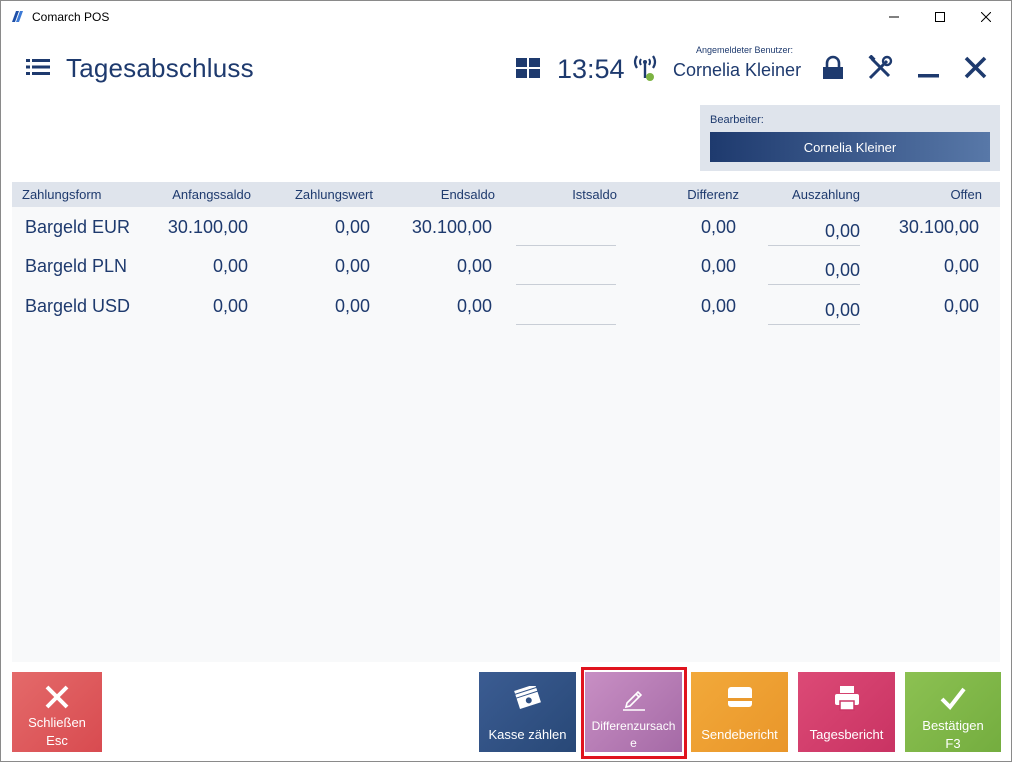 This screenshot has width=1012, height=762. I want to click on editor-label: Bearbeiter:, so click(737, 120).